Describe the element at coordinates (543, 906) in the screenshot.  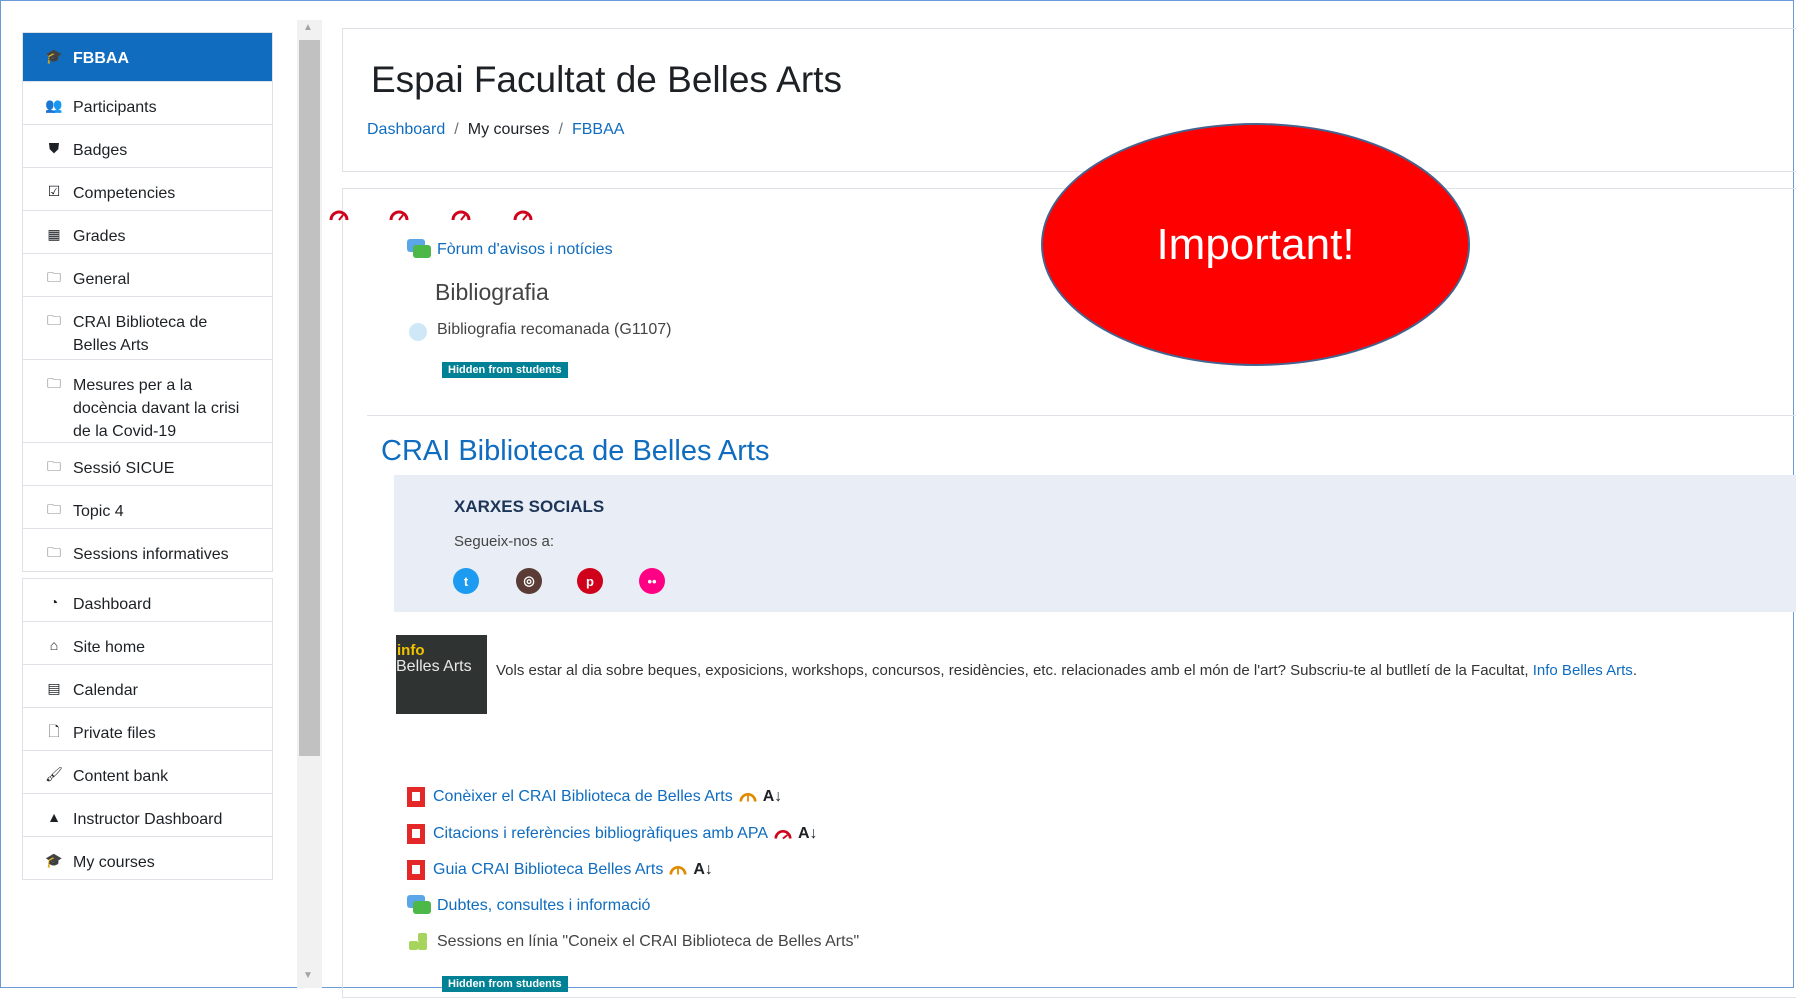
I see `activity-link: Dubtes, consultes i informació` at that location.